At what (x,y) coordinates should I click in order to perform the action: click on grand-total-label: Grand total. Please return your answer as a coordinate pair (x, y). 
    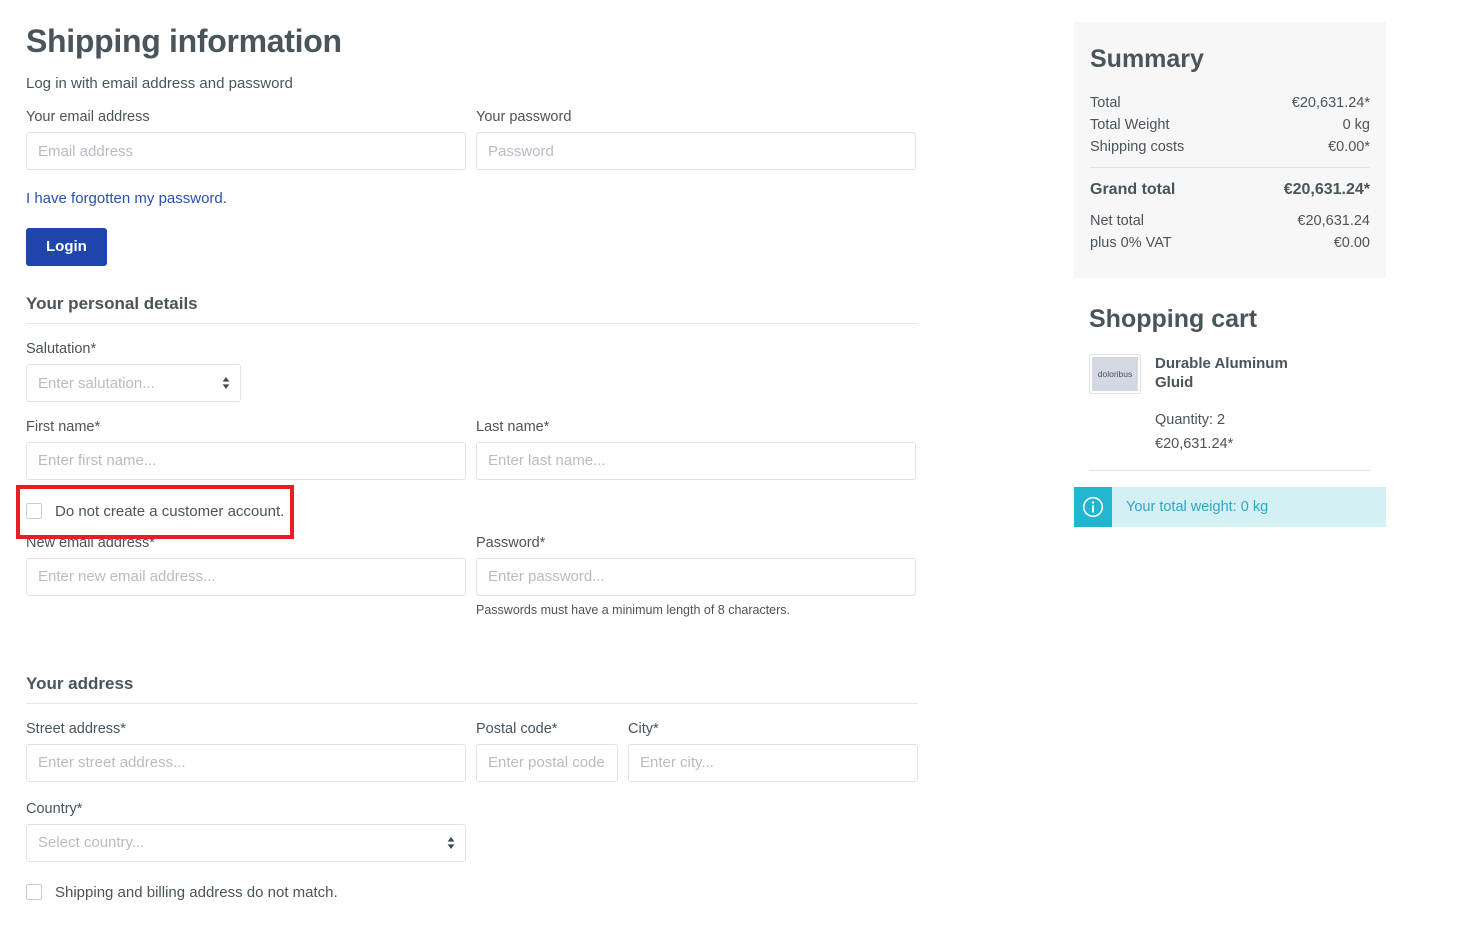
    Looking at the image, I should click on (1133, 189).